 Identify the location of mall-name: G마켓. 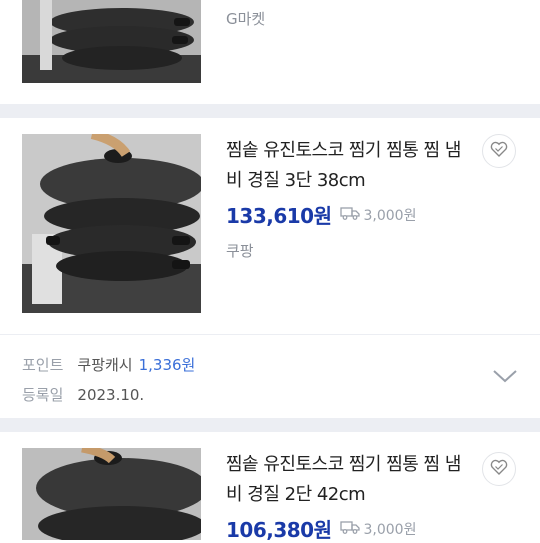
(246, 19).